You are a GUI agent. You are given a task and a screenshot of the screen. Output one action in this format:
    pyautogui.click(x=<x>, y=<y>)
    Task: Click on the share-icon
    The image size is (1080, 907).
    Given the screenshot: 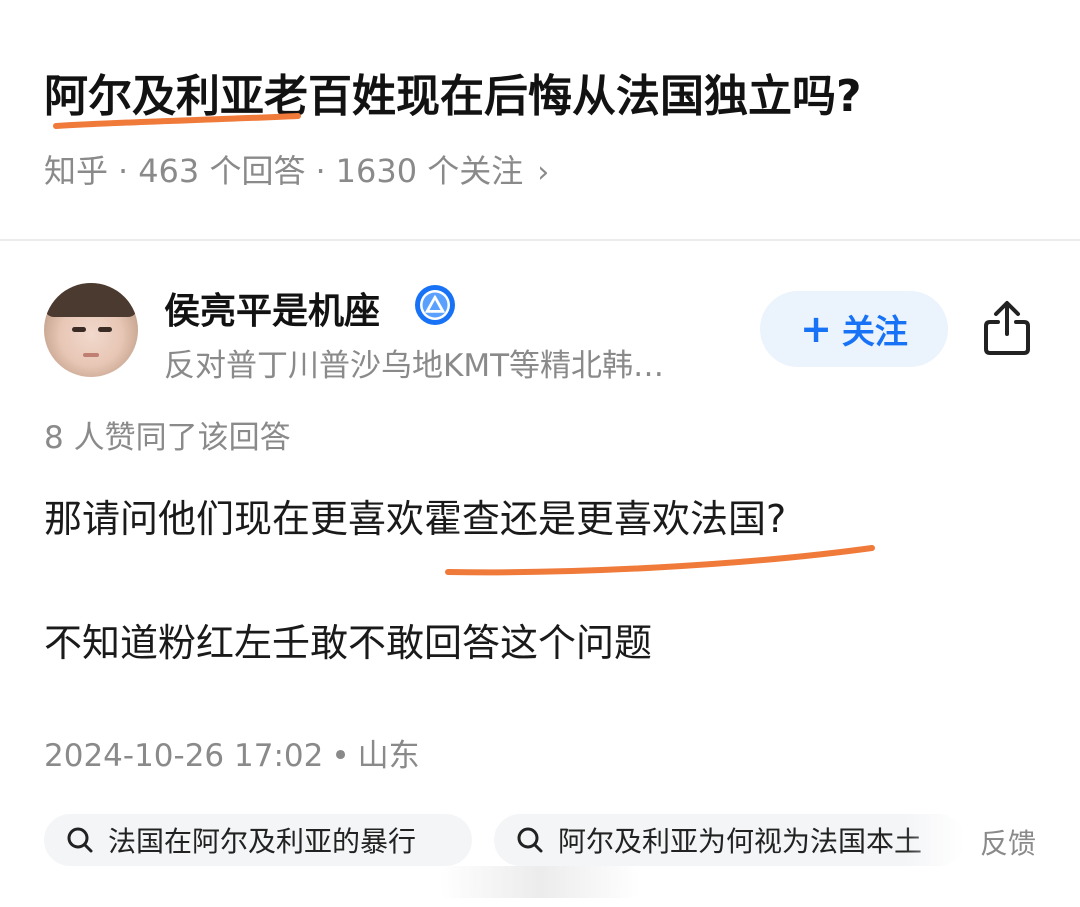 What is the action you would take?
    pyautogui.click(x=1007, y=328)
    